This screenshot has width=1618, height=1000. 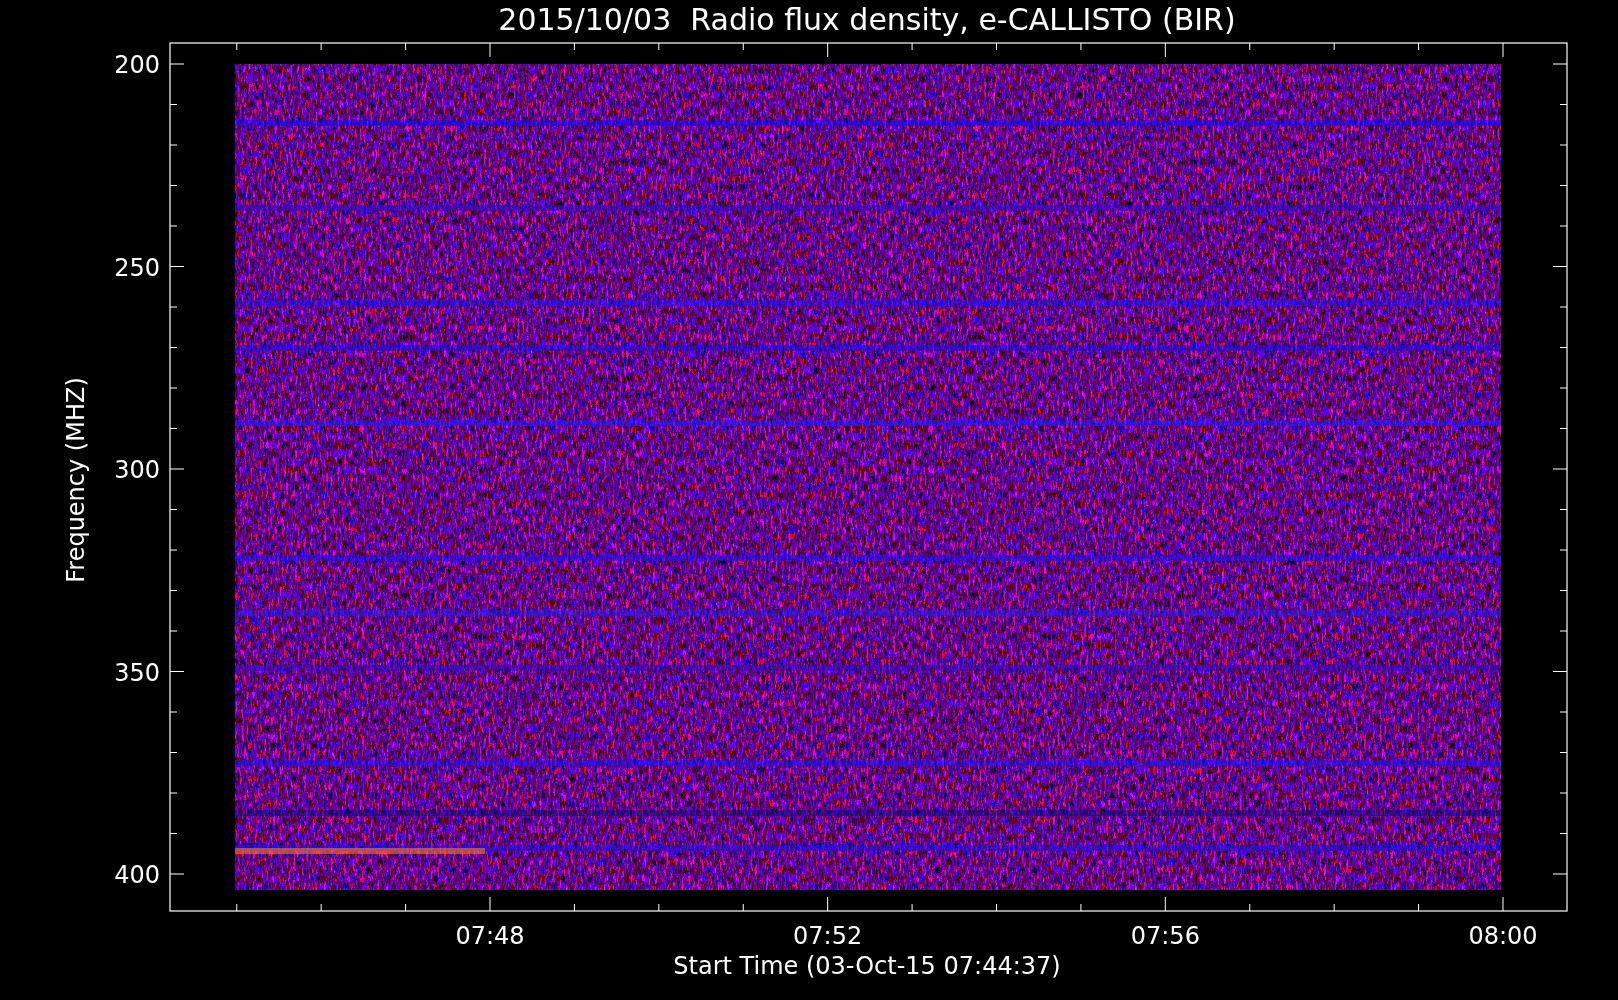 What do you see at coordinates (137, 875) in the screenshot?
I see `axis-tick-label: 400` at bounding box center [137, 875].